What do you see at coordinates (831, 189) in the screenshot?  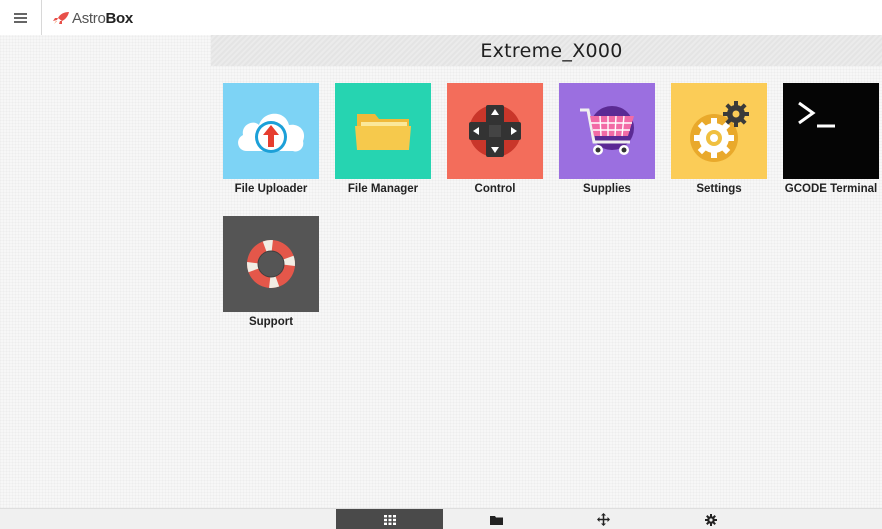 I see `tile-gcode-terminal-label: GCODE Terminal` at bounding box center [831, 189].